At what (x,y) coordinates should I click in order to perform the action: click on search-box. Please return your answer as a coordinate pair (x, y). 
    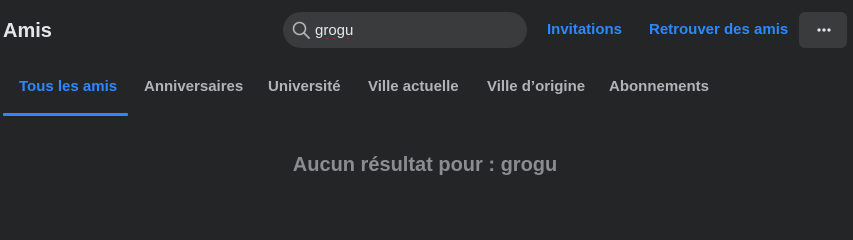
    Looking at the image, I should click on (405, 30).